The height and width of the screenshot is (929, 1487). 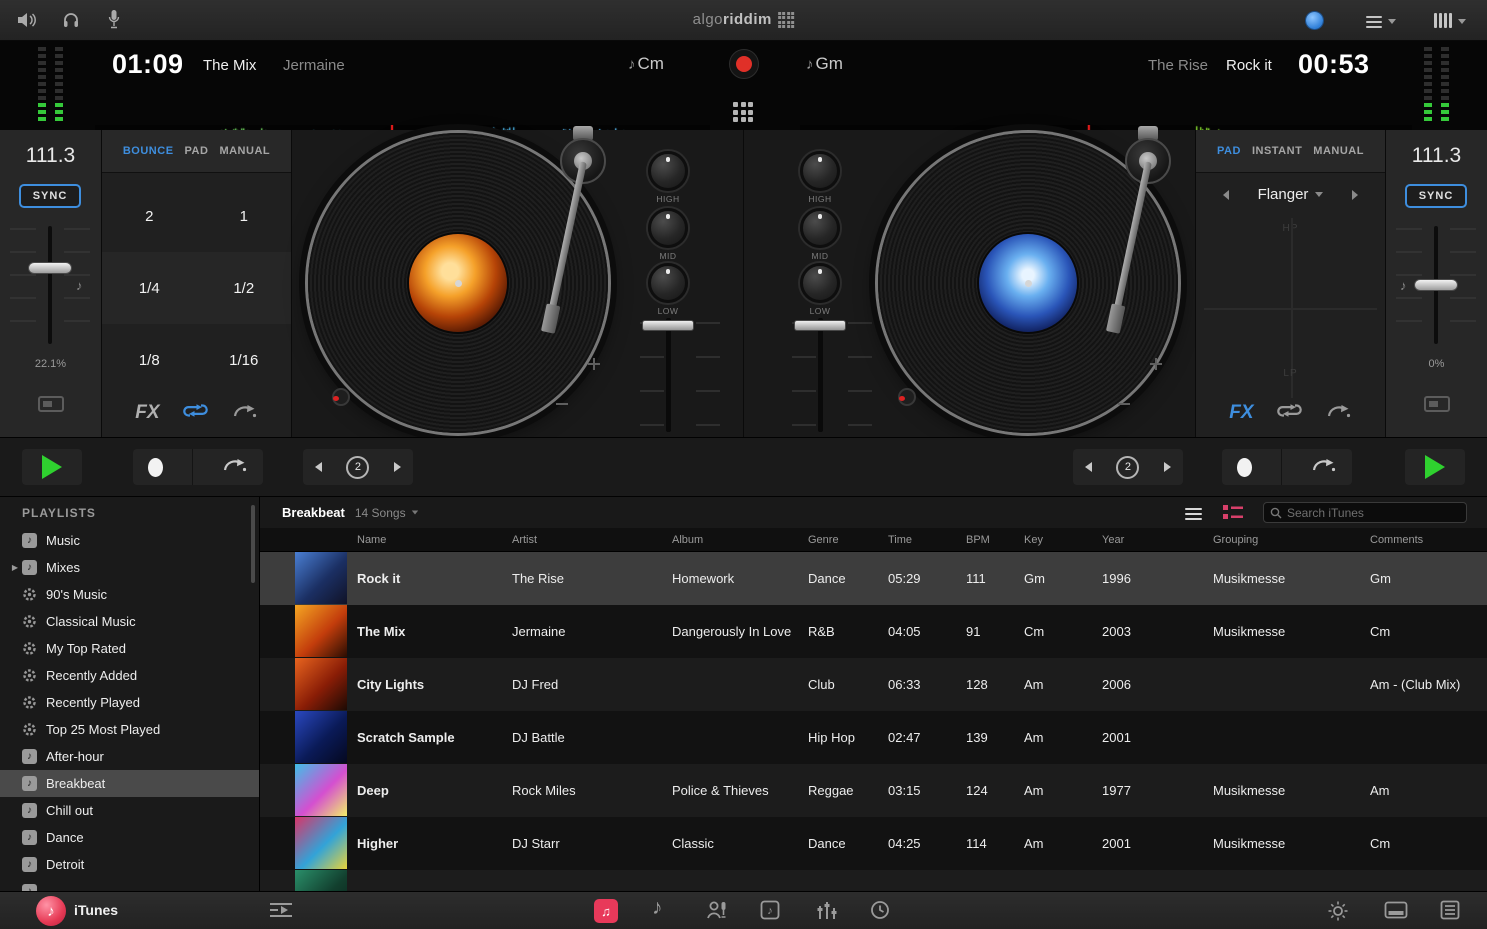 What do you see at coordinates (129, 729) in the screenshot?
I see `sidebar-item: Top 25 Most Played` at bounding box center [129, 729].